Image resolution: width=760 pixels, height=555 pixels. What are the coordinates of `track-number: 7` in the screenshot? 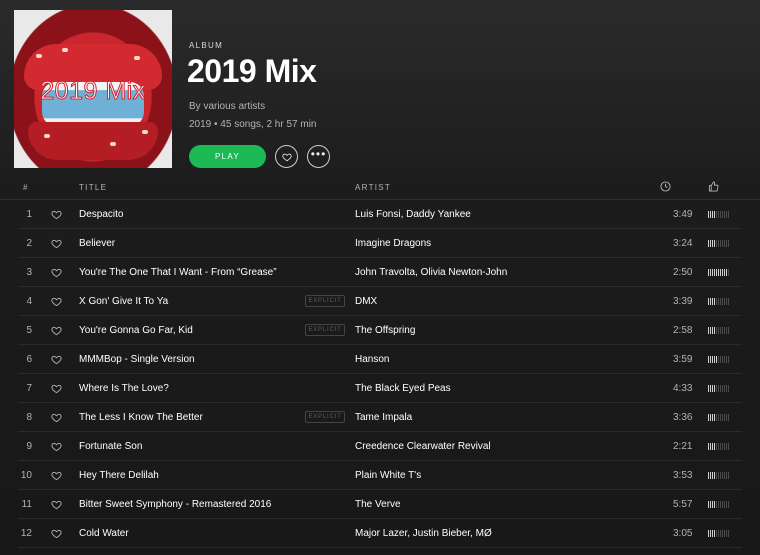 It's located at (29, 388).